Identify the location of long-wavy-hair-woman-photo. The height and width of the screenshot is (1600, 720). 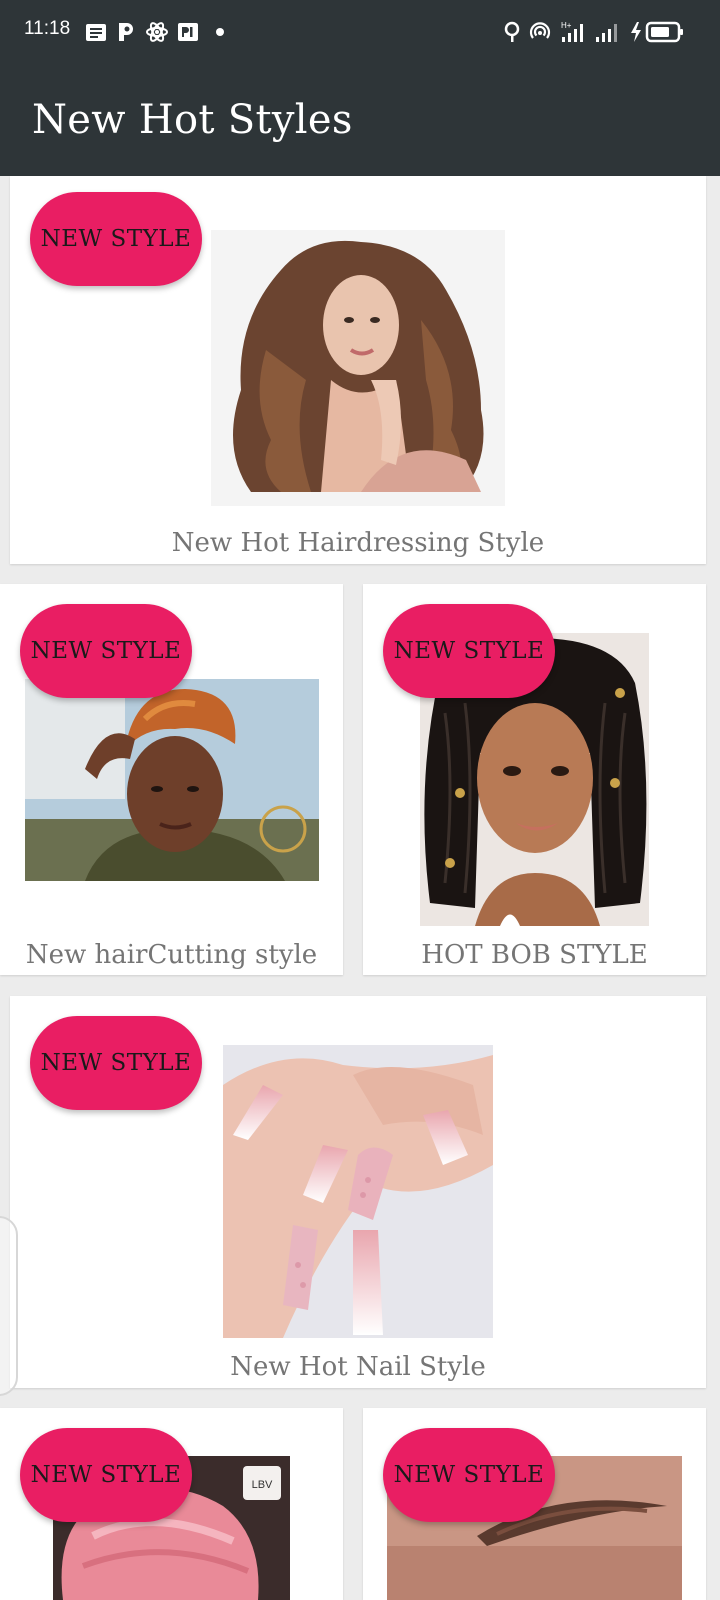
(358, 368).